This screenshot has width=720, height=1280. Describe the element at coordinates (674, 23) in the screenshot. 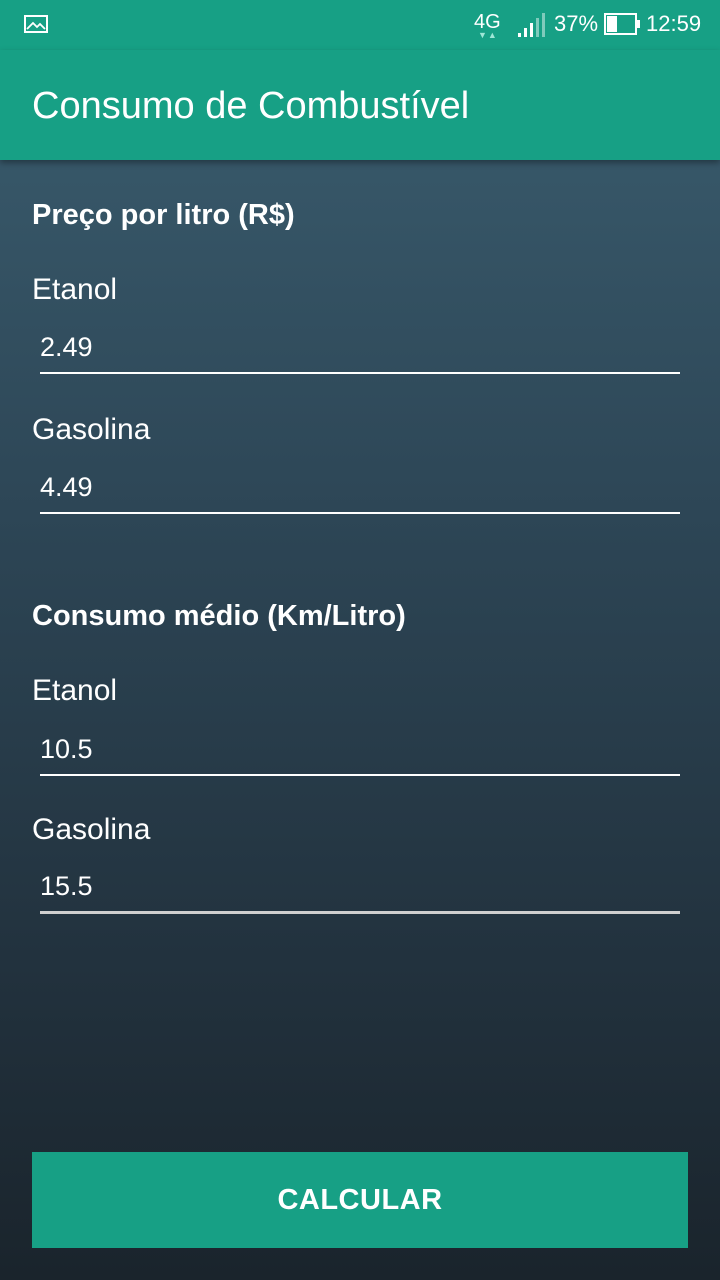

I see `status-clock: 12:59` at that location.